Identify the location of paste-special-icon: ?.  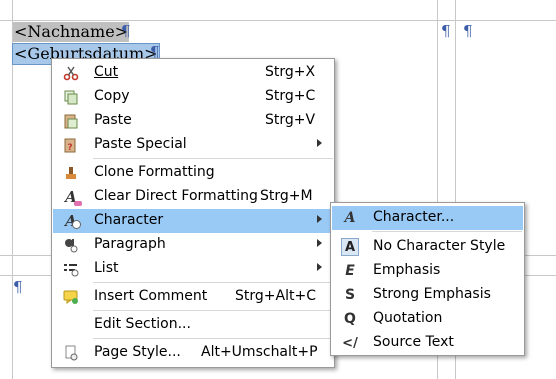
(71, 145).